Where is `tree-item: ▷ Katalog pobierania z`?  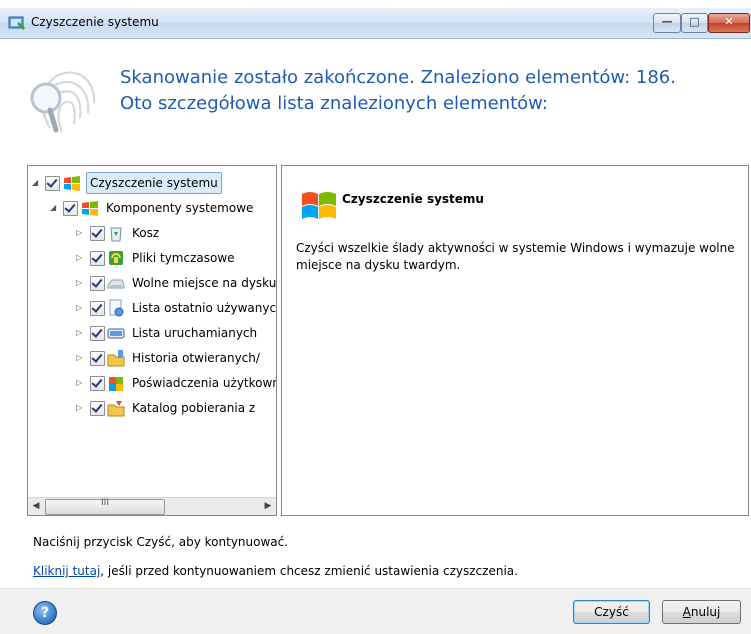
tree-item: ▷ Katalog pobierania z is located at coordinates (152, 408).